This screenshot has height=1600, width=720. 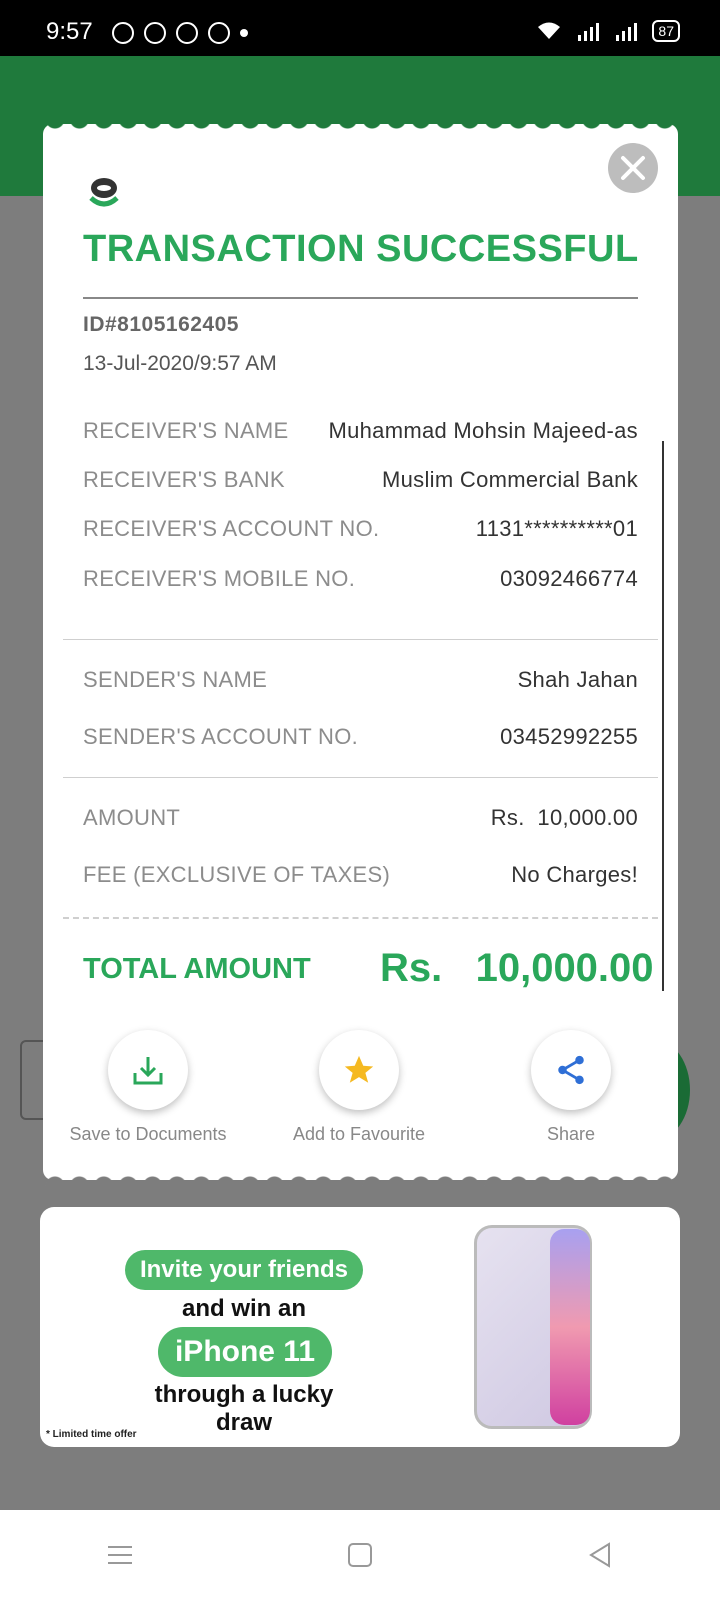 I want to click on telenor-icon, so click(x=187, y=33).